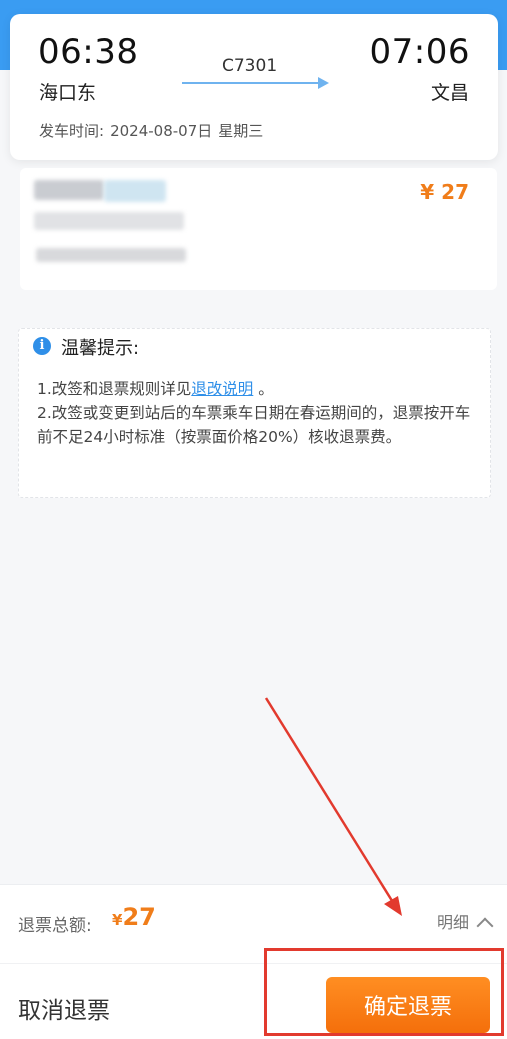 This screenshot has width=507, height=1039. I want to click on cancel-refund-button: 取消退票, so click(64, 1008).